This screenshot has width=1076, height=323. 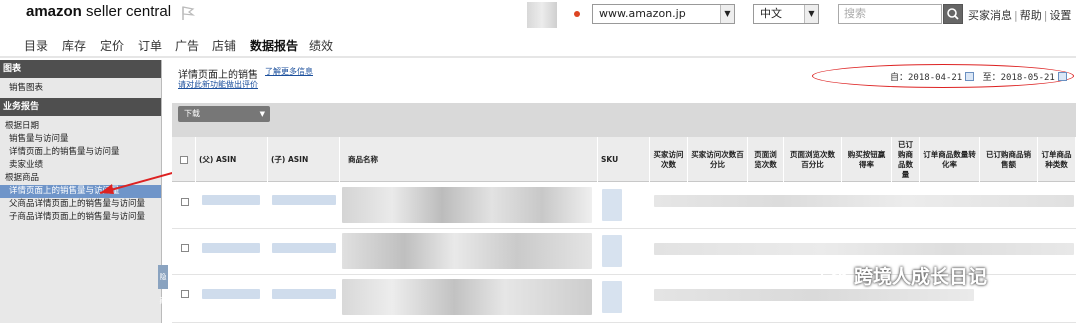 I want to click on select-all-cell, so click(x=184, y=159).